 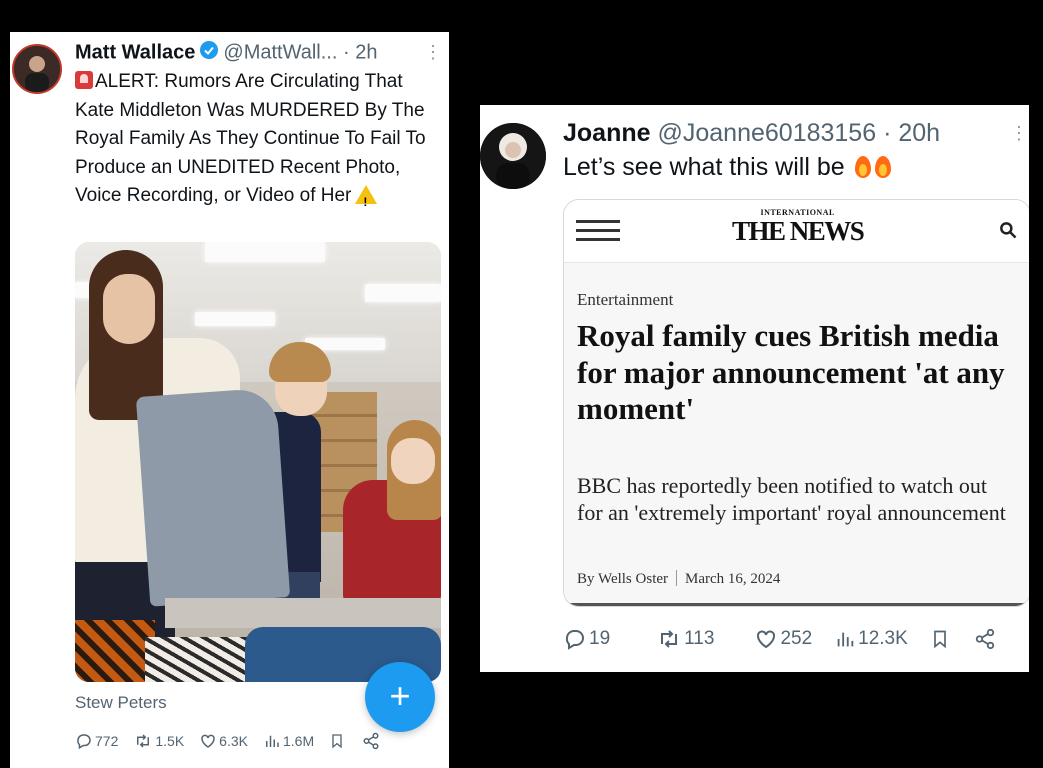 What do you see at coordinates (121, 703) in the screenshot?
I see `media-source-label: Stew Peters` at bounding box center [121, 703].